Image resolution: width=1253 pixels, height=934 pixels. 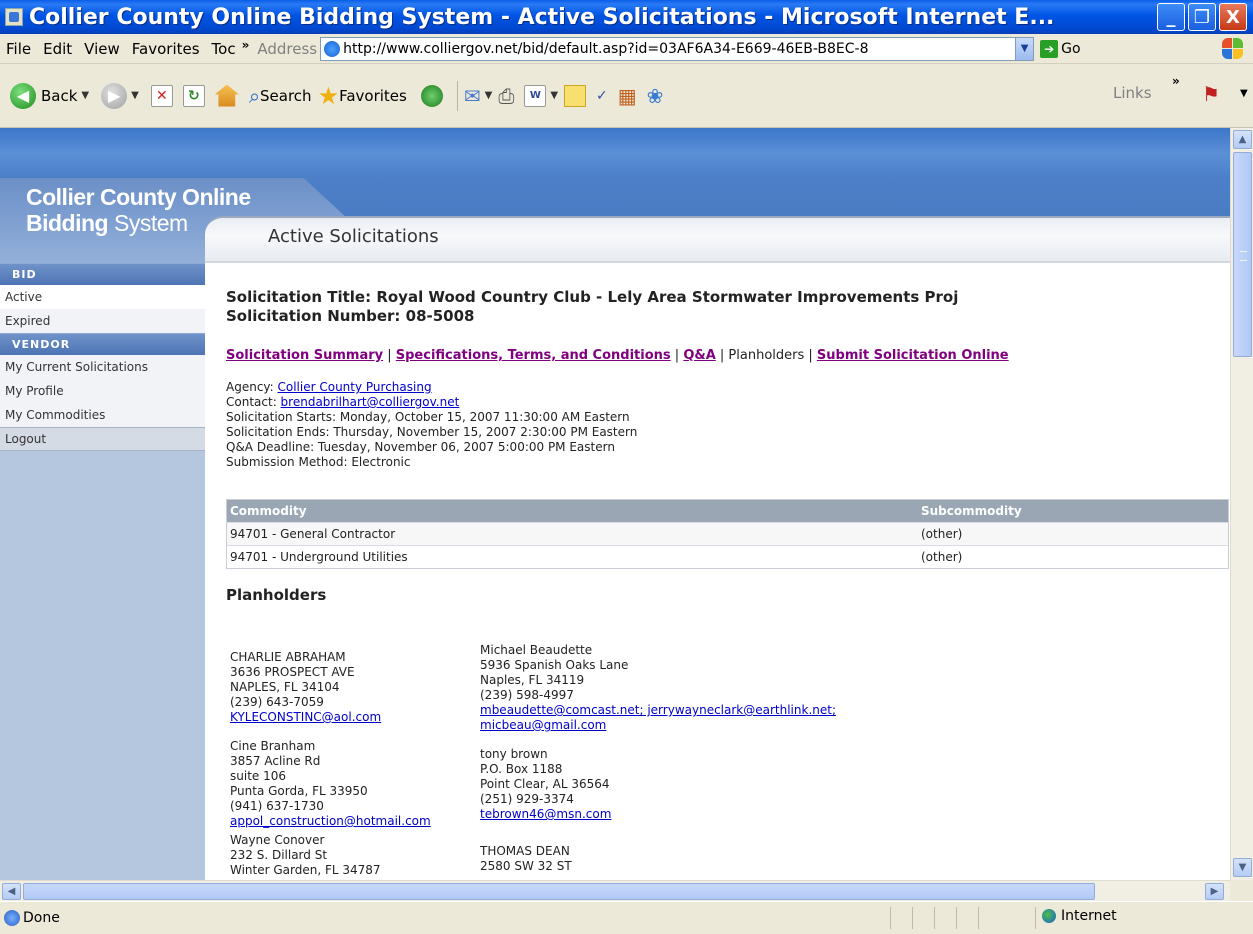 What do you see at coordinates (135, 95) in the screenshot?
I see `forward-dropdown-icon: ▼` at bounding box center [135, 95].